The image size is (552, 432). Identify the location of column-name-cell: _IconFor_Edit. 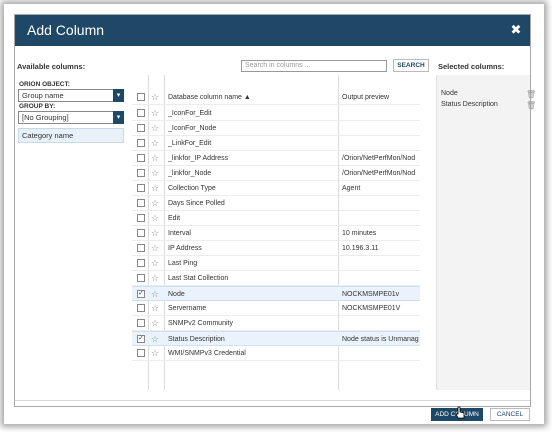
(190, 113).